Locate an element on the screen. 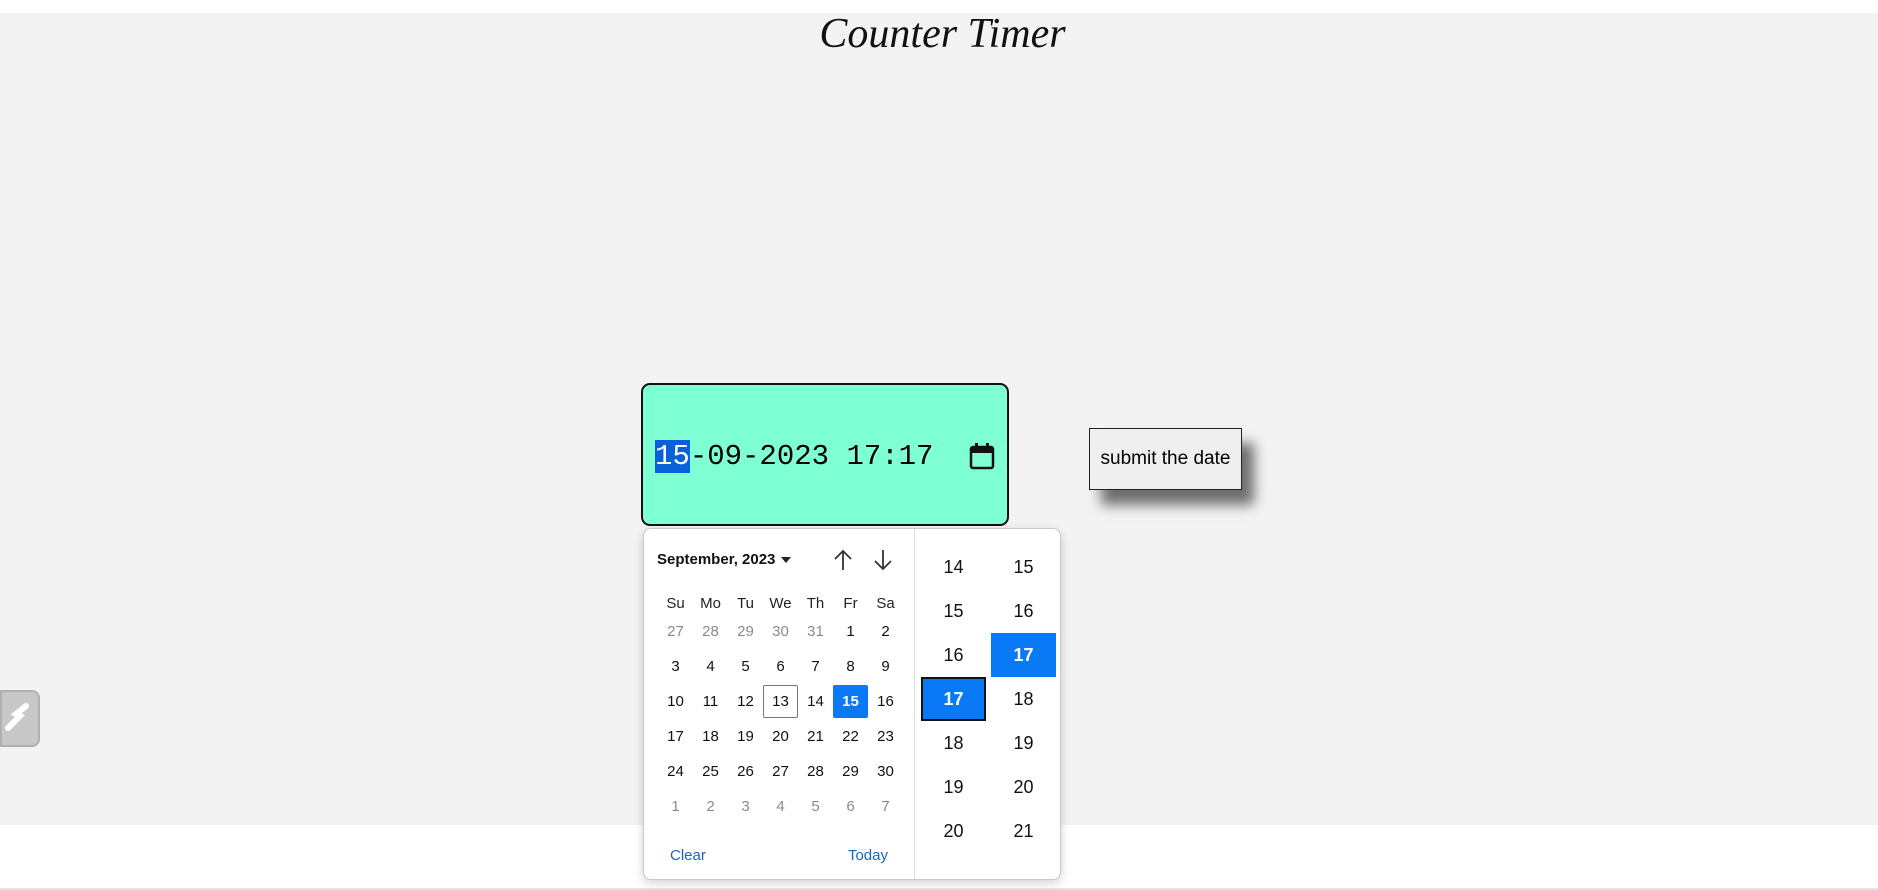 The height and width of the screenshot is (890, 1878). hour-option: 20 is located at coordinates (953, 831).